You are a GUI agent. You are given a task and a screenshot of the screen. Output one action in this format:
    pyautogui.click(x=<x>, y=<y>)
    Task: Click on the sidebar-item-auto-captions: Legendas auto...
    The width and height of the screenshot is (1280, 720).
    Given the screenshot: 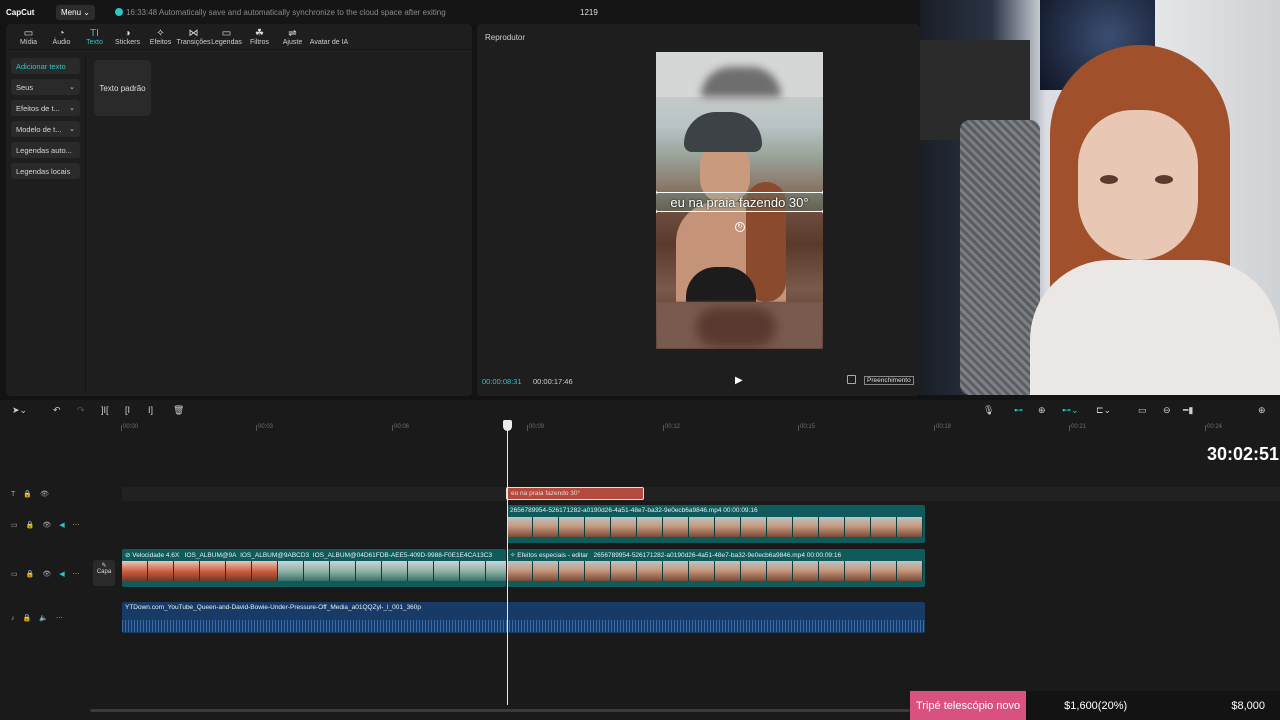 What is the action you would take?
    pyautogui.click(x=45, y=150)
    